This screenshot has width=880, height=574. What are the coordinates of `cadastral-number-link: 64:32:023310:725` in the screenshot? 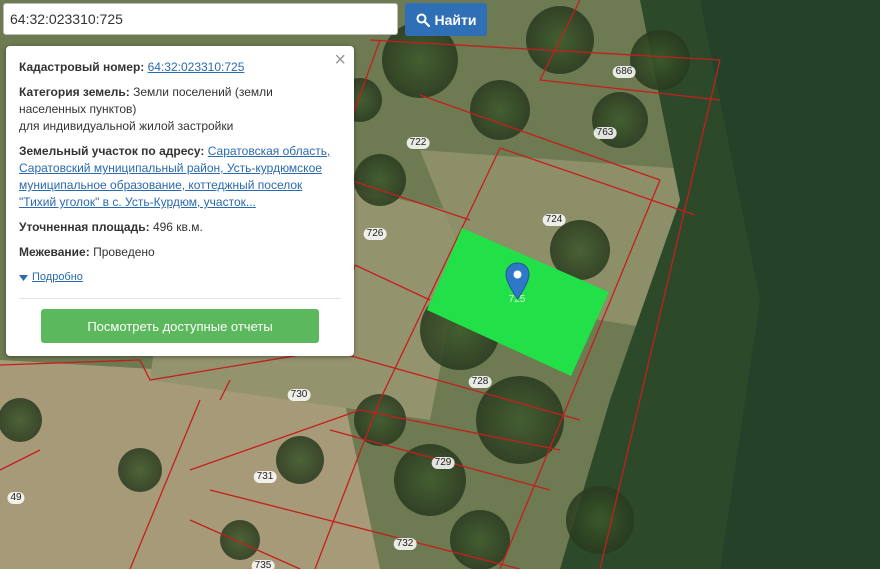 It's located at (196, 67).